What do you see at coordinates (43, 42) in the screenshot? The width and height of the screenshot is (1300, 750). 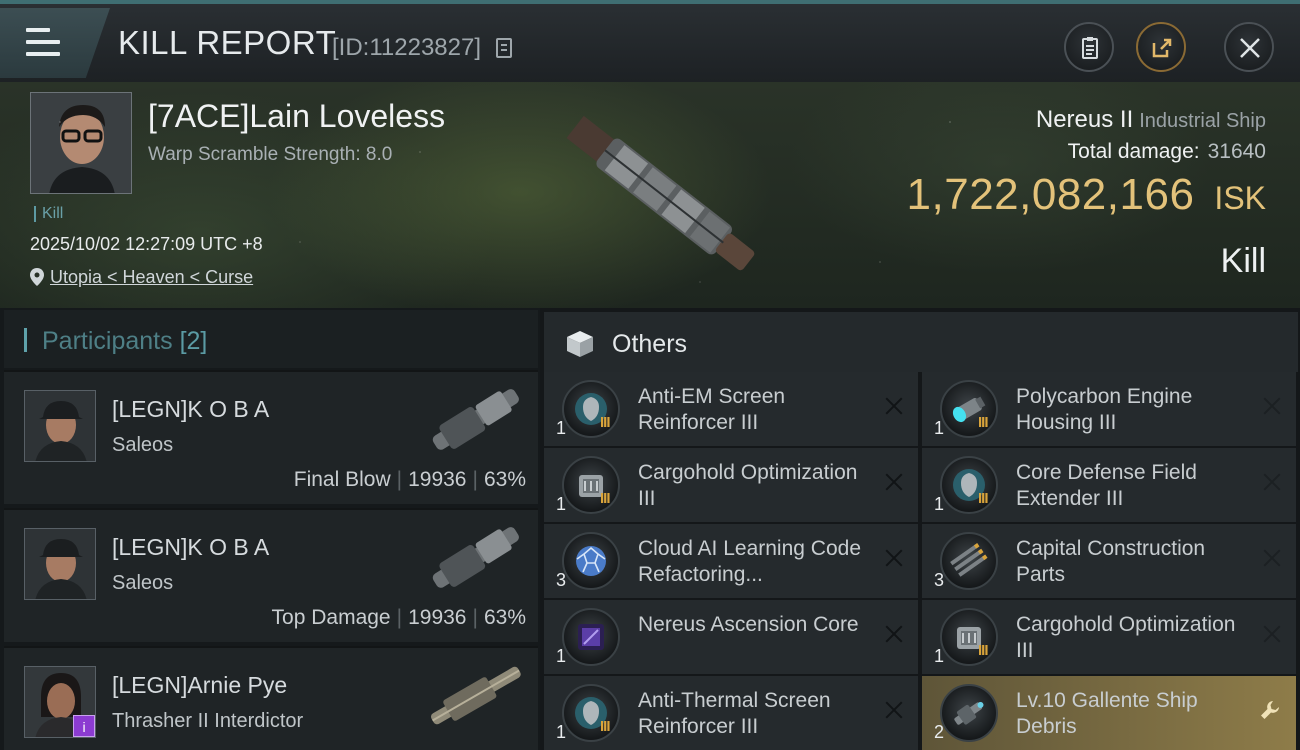 I see `hamburger-icon` at bounding box center [43, 42].